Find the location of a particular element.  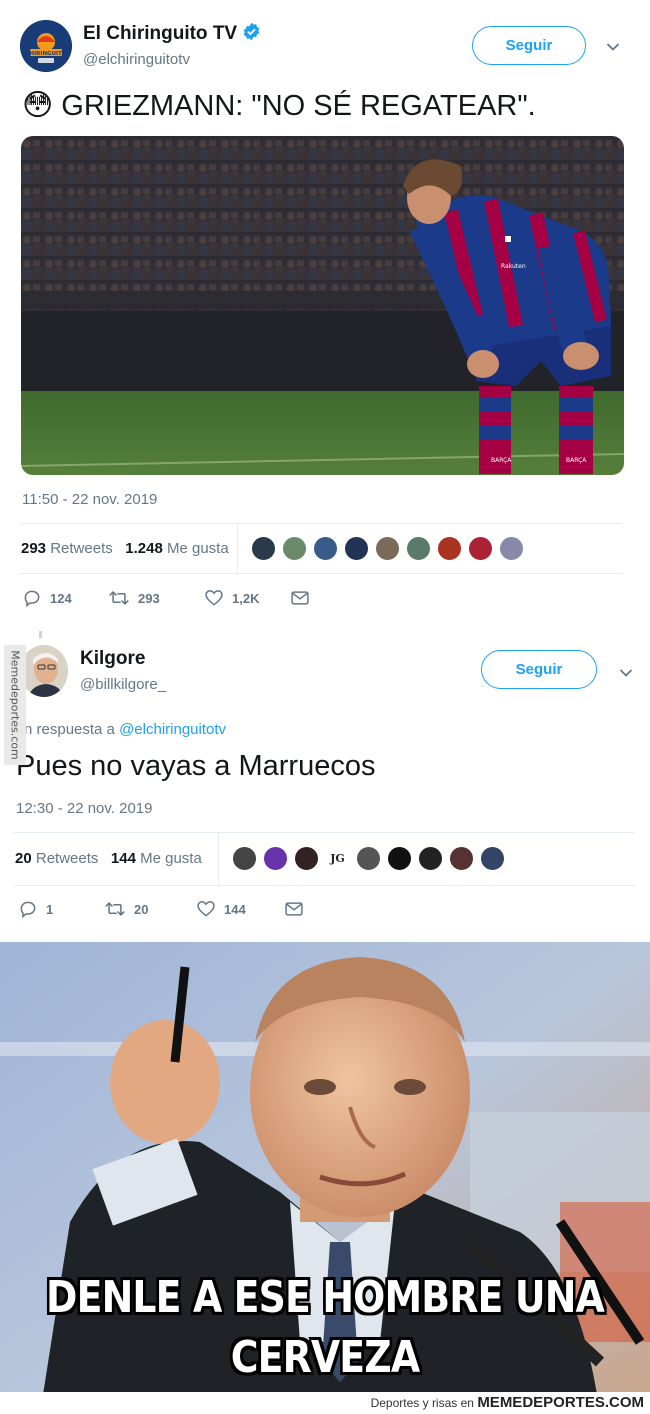

reply-action: 124 is located at coordinates (65, 598).